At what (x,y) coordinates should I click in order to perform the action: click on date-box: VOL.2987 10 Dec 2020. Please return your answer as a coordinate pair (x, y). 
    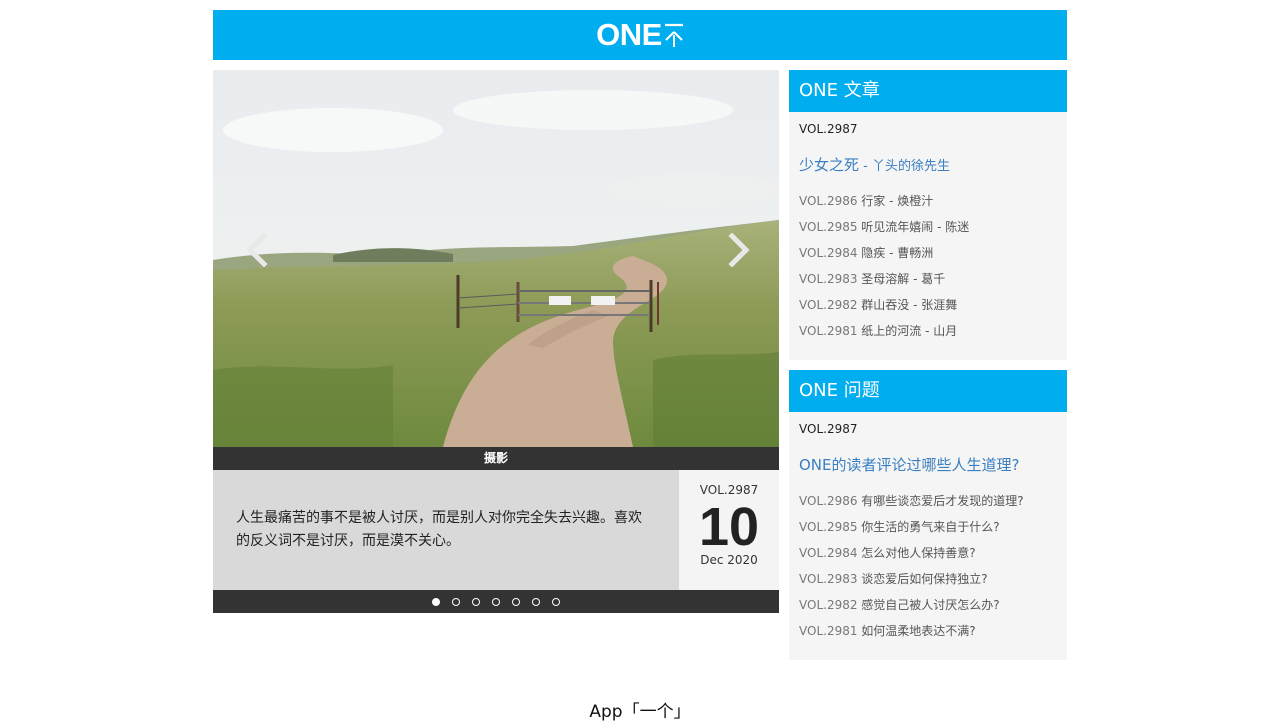
    Looking at the image, I should click on (729, 530).